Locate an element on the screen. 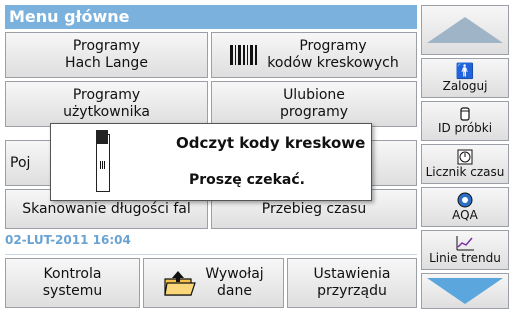 This screenshot has width=514, height=313. trend-lines-button: Linie trendu is located at coordinates (465, 250).